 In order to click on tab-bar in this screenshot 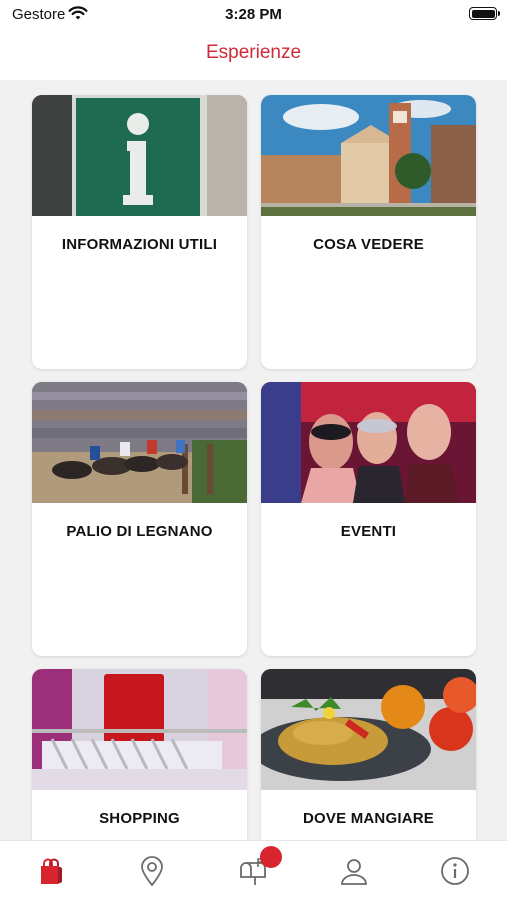, I will do `click(253, 870)`.